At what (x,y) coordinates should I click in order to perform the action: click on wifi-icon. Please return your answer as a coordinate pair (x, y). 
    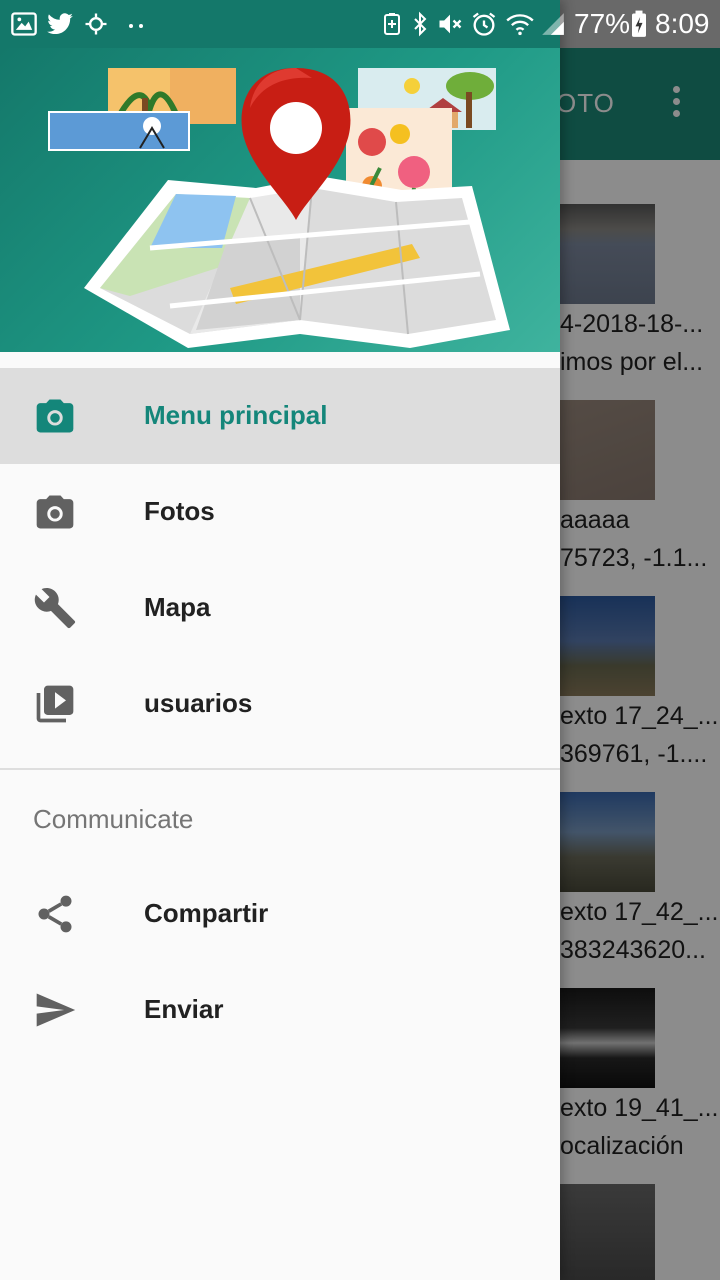
    Looking at the image, I should click on (520, 25).